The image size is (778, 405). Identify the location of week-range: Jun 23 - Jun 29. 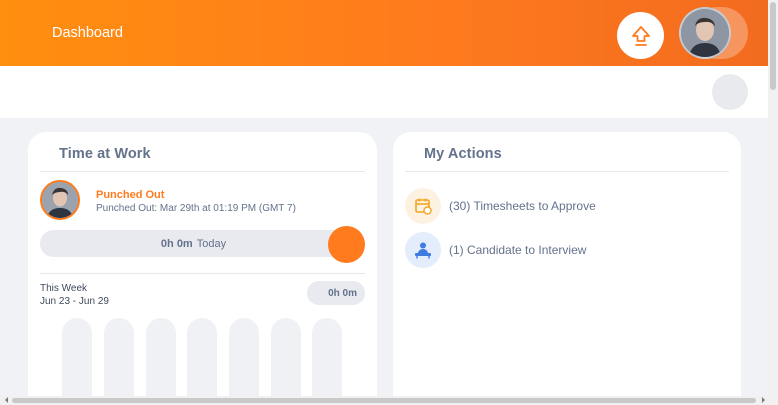
(74, 301).